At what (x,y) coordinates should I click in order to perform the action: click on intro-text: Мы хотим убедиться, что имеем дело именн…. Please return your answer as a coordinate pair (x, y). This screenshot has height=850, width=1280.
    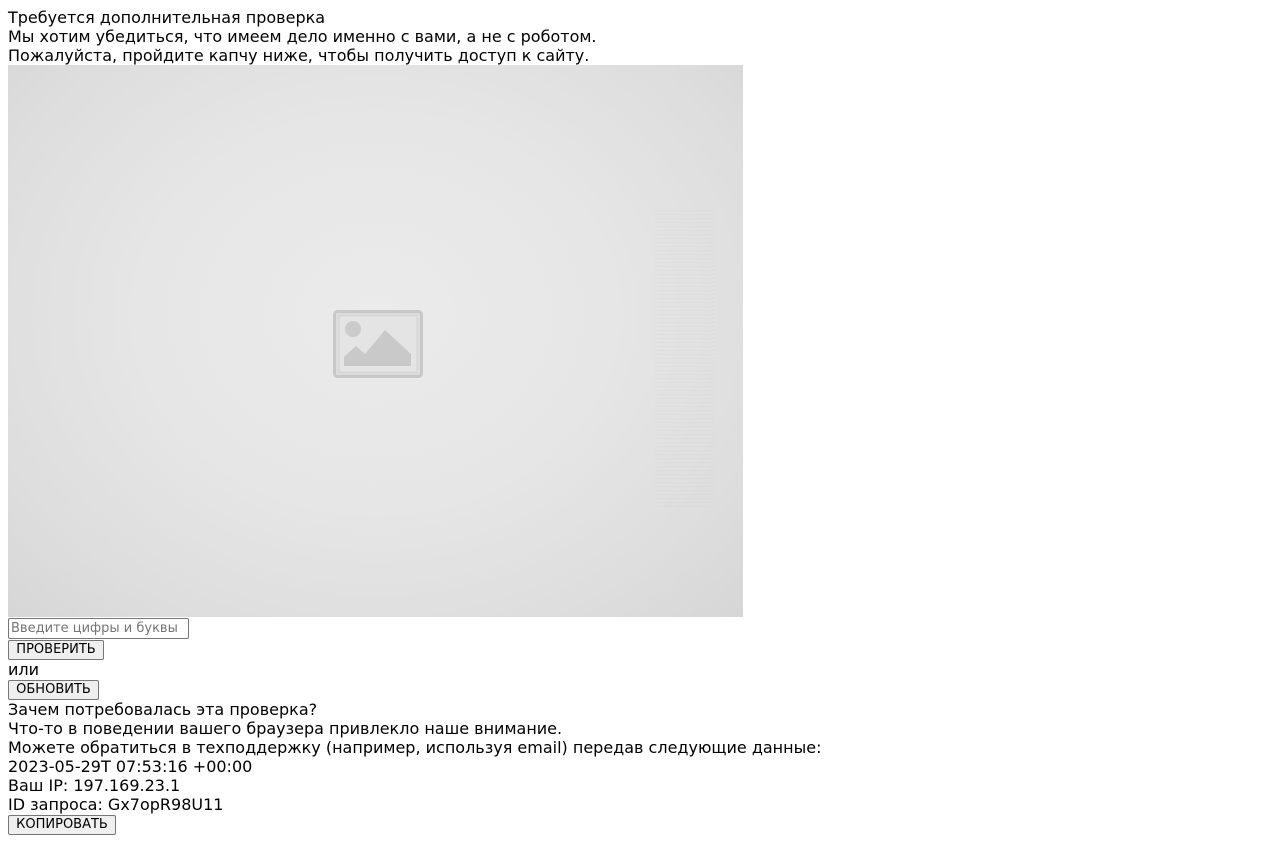
    Looking at the image, I should click on (302, 36).